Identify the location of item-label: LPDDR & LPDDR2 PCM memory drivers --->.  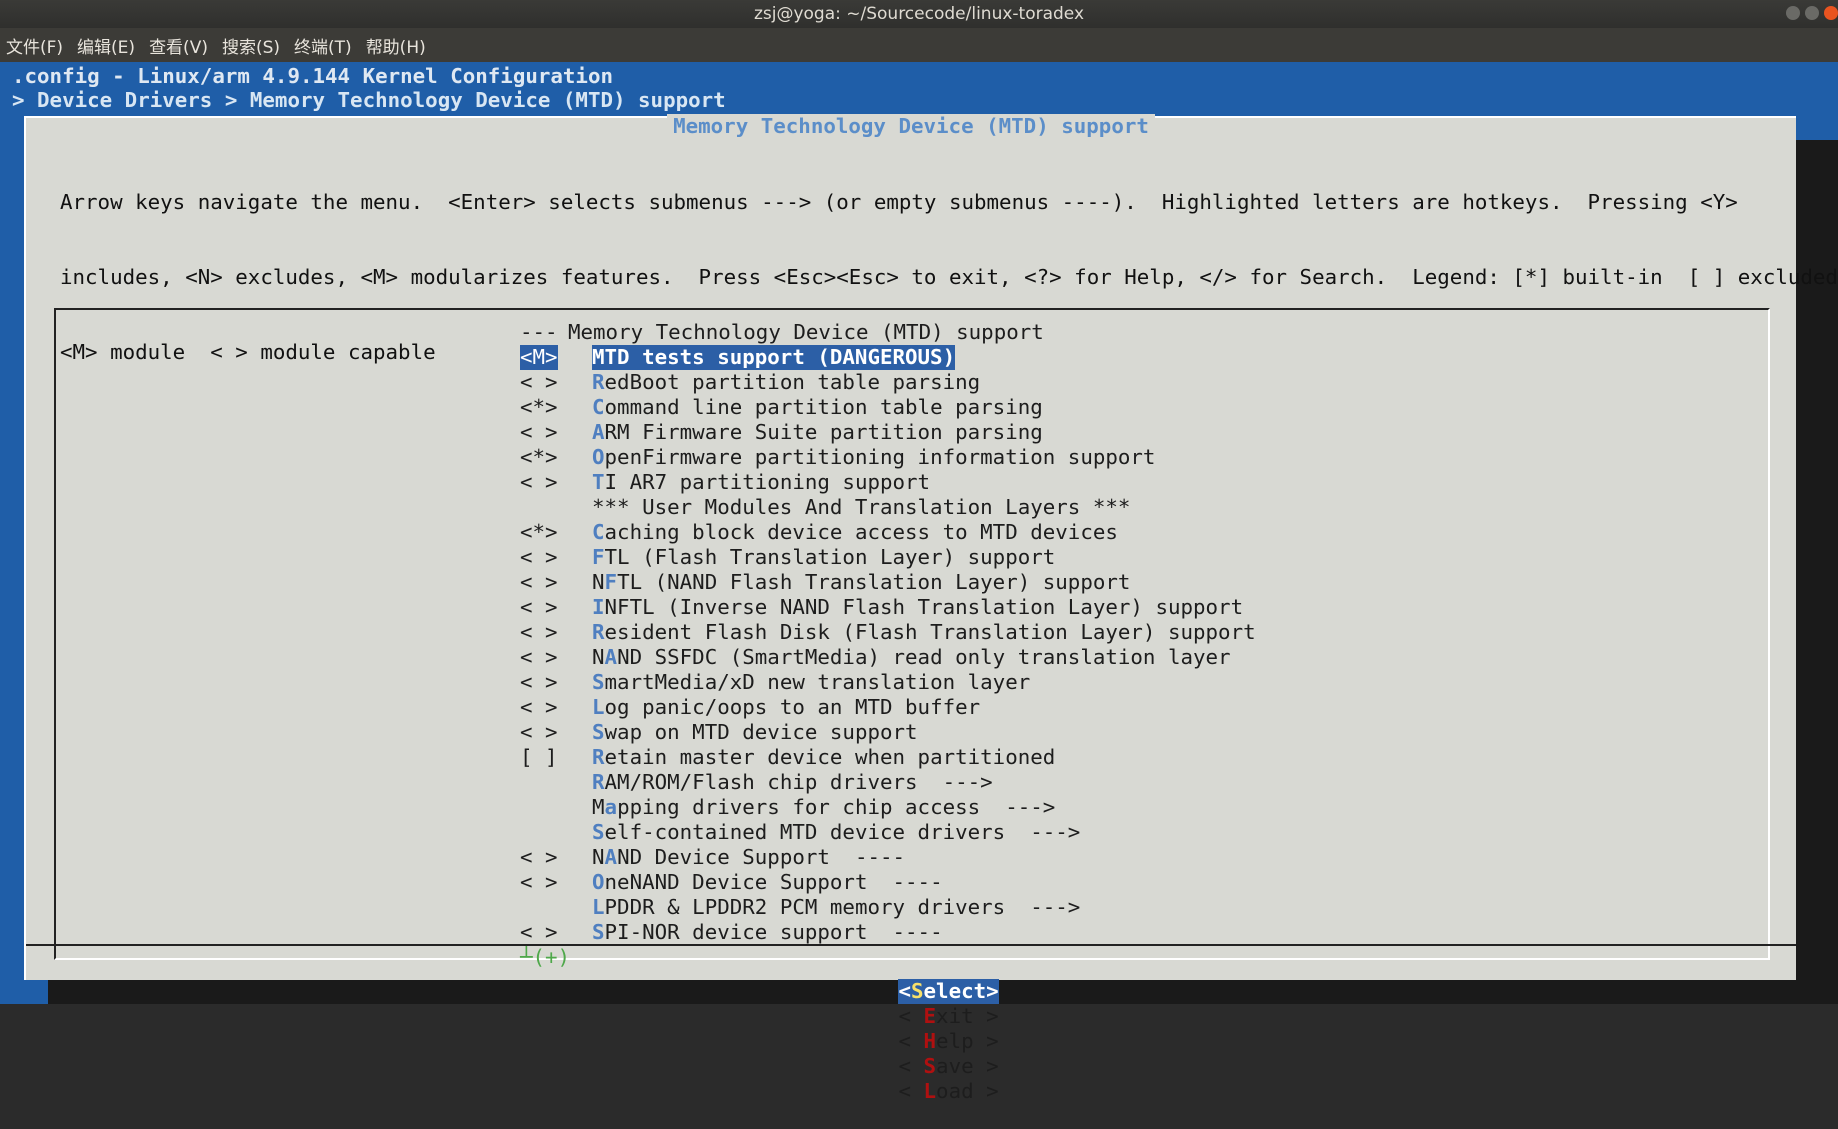
(836, 907).